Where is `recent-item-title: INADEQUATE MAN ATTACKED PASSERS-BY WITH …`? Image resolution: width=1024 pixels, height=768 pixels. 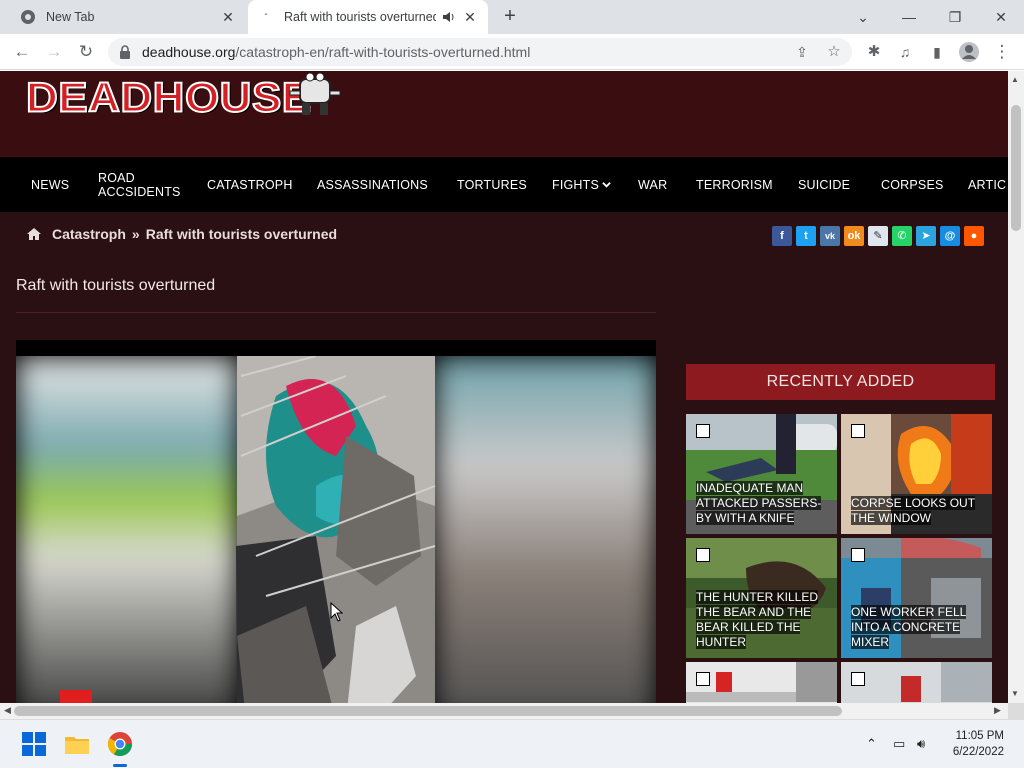
recent-item-title: INADEQUATE MAN ATTACKED PASSERS-BY WITH … is located at coordinates (759, 503).